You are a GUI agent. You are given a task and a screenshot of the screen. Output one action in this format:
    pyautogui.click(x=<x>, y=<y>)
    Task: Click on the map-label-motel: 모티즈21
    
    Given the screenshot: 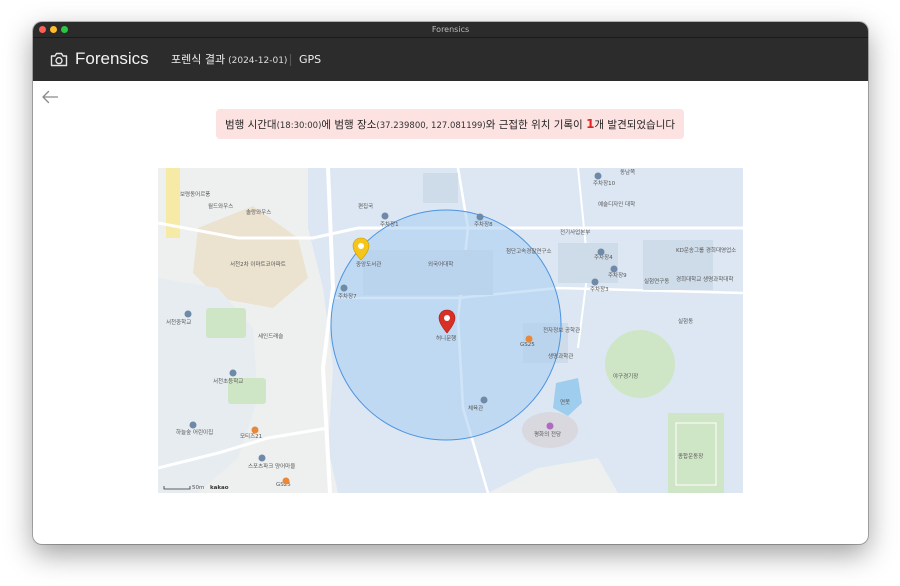 What is the action you would take?
    pyautogui.click(x=251, y=436)
    